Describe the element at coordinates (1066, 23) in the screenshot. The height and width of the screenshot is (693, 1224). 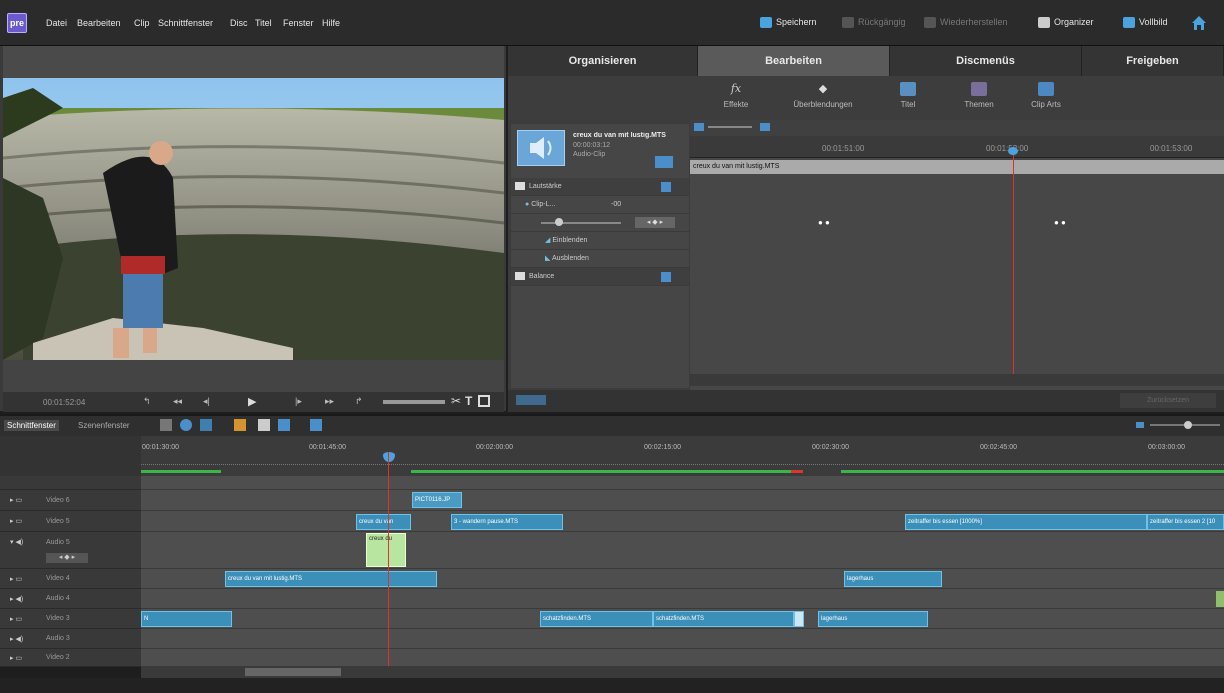
I see `organizer-button: Organizer` at that location.